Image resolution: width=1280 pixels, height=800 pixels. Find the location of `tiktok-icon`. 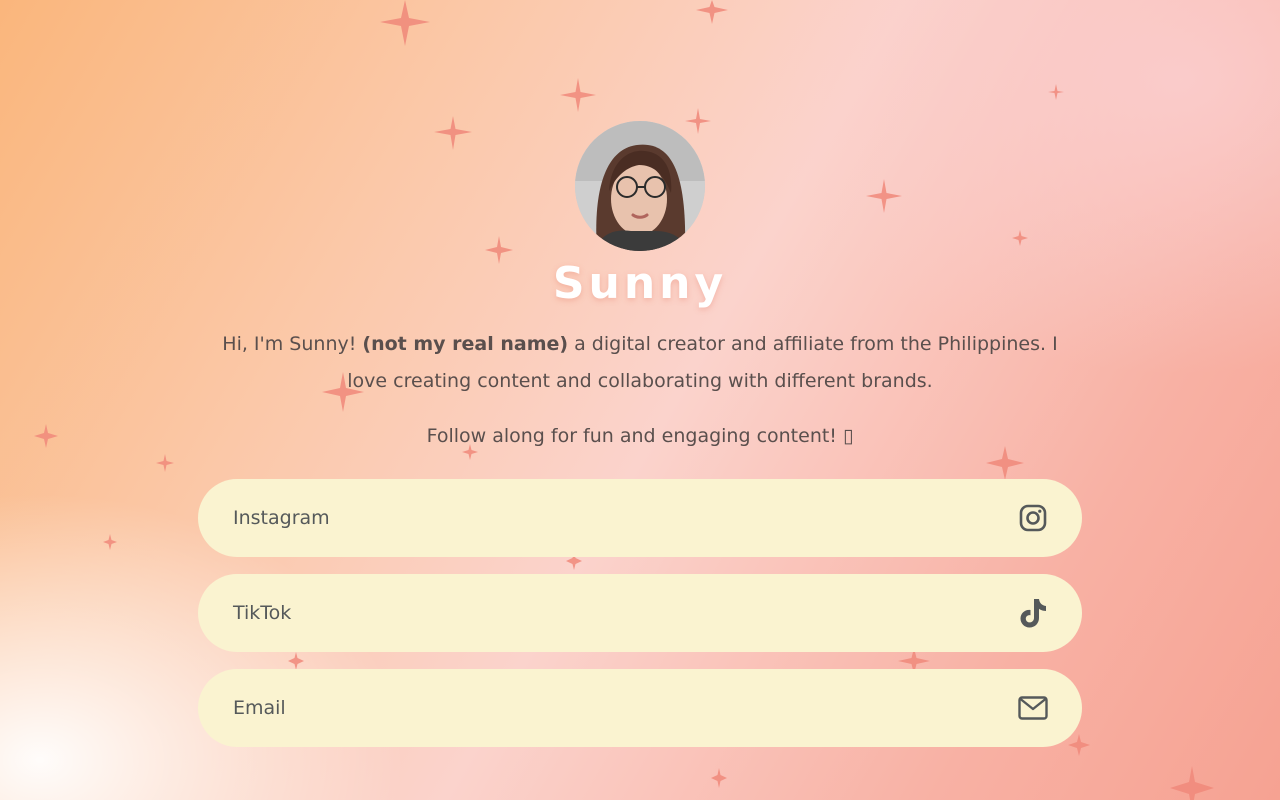

tiktok-icon is located at coordinates (1033, 613).